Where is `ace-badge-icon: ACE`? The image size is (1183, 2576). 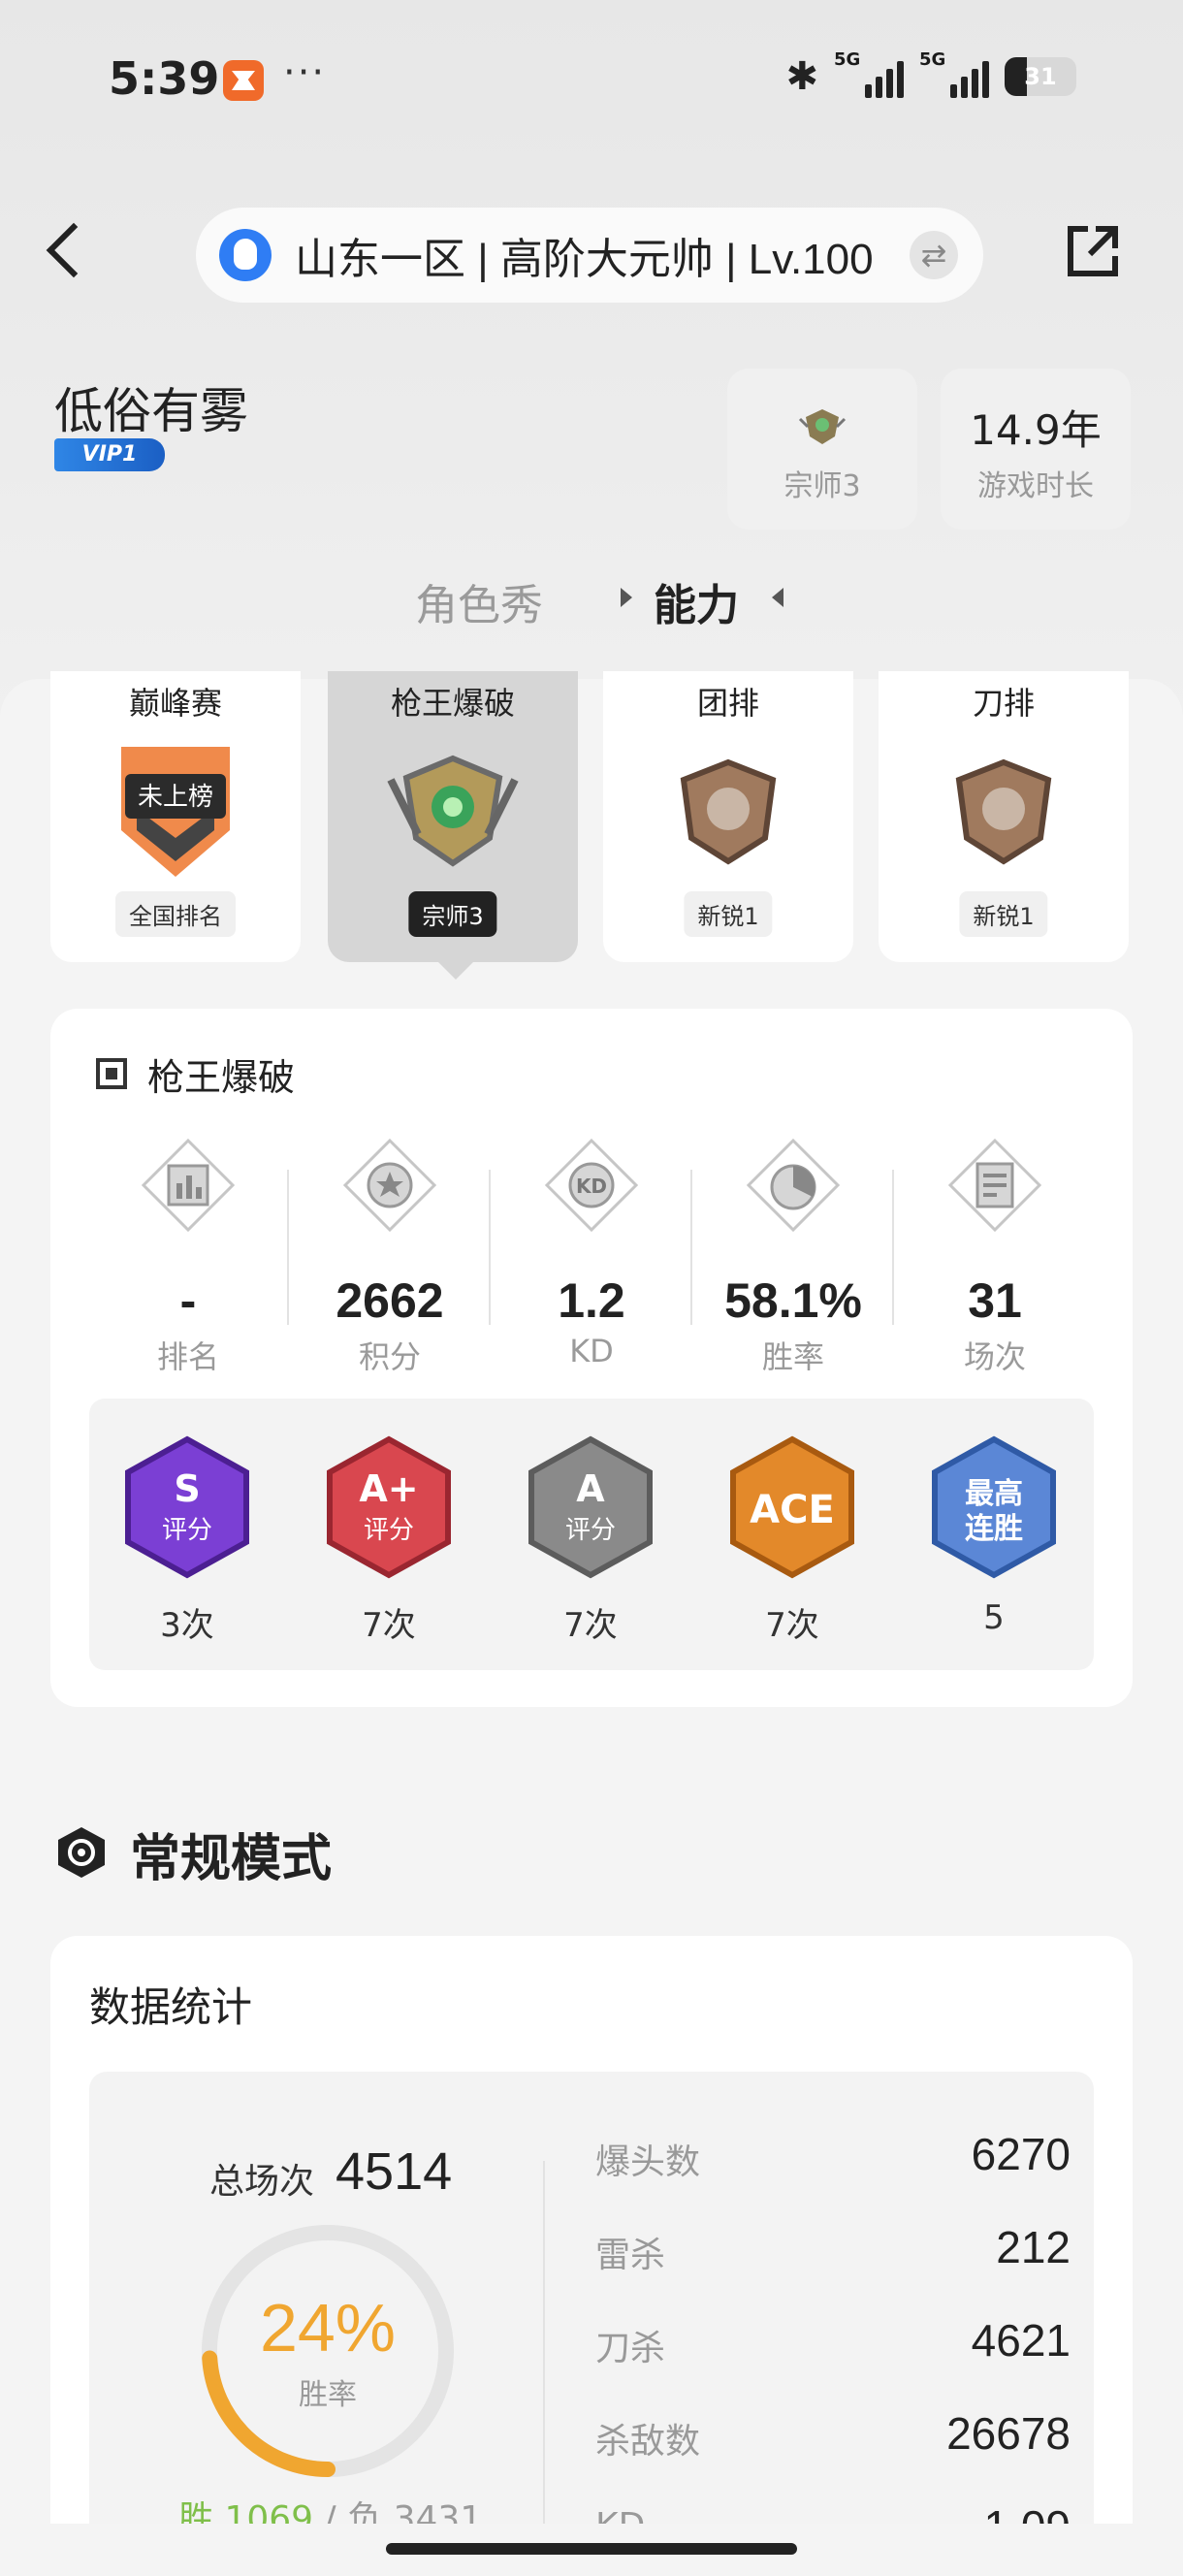 ace-badge-icon: ACE is located at coordinates (792, 1507).